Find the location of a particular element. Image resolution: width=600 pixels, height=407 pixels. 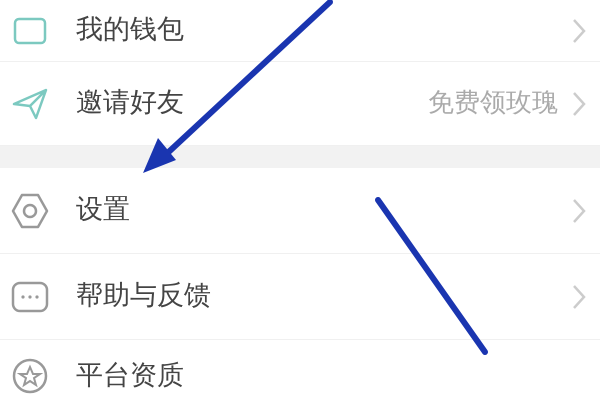

menu-label: 平台资质 is located at coordinates (130, 375).